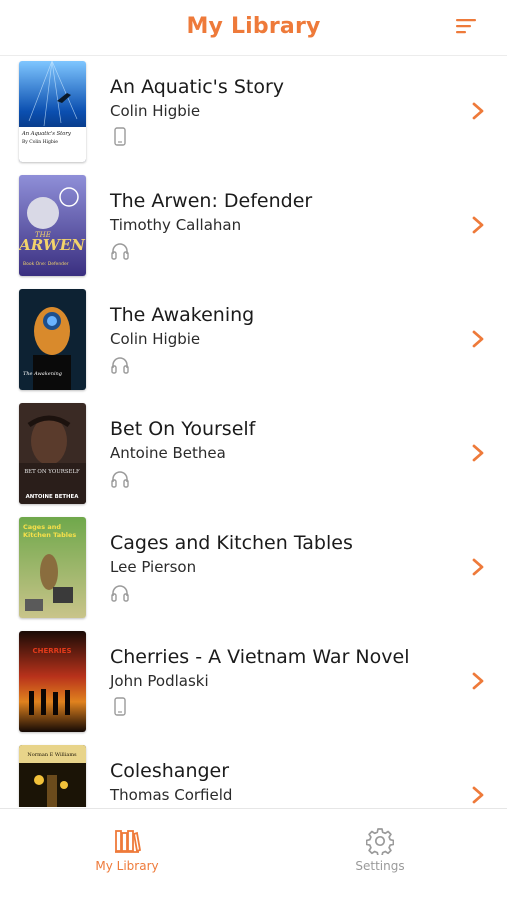  Describe the element at coordinates (52, 225) in the screenshot. I see `book-cover: ARWEN THE Book One: Defender` at that location.